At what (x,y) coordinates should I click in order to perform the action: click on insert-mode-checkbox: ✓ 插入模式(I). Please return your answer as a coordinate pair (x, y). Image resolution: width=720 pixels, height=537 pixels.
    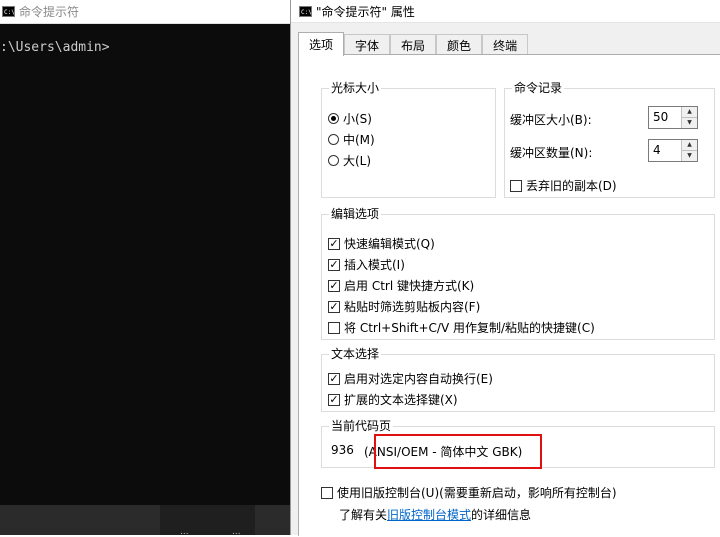
    Looking at the image, I should click on (366, 264).